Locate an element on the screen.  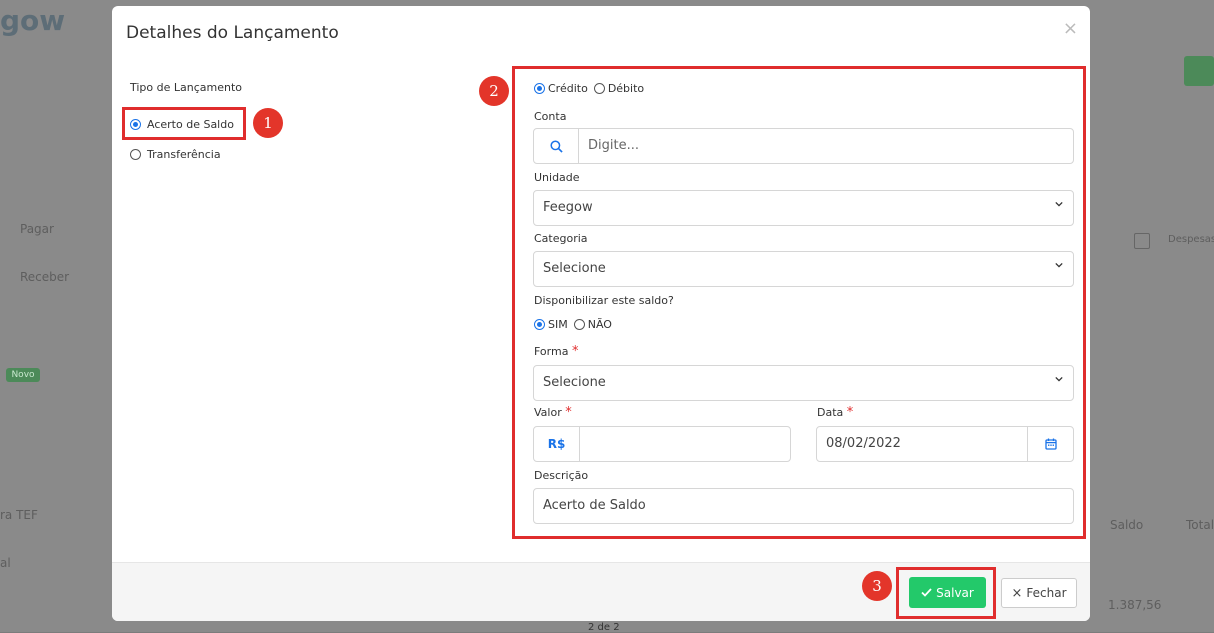
launch-type-option-transferencia: Transferência is located at coordinates (175, 154).